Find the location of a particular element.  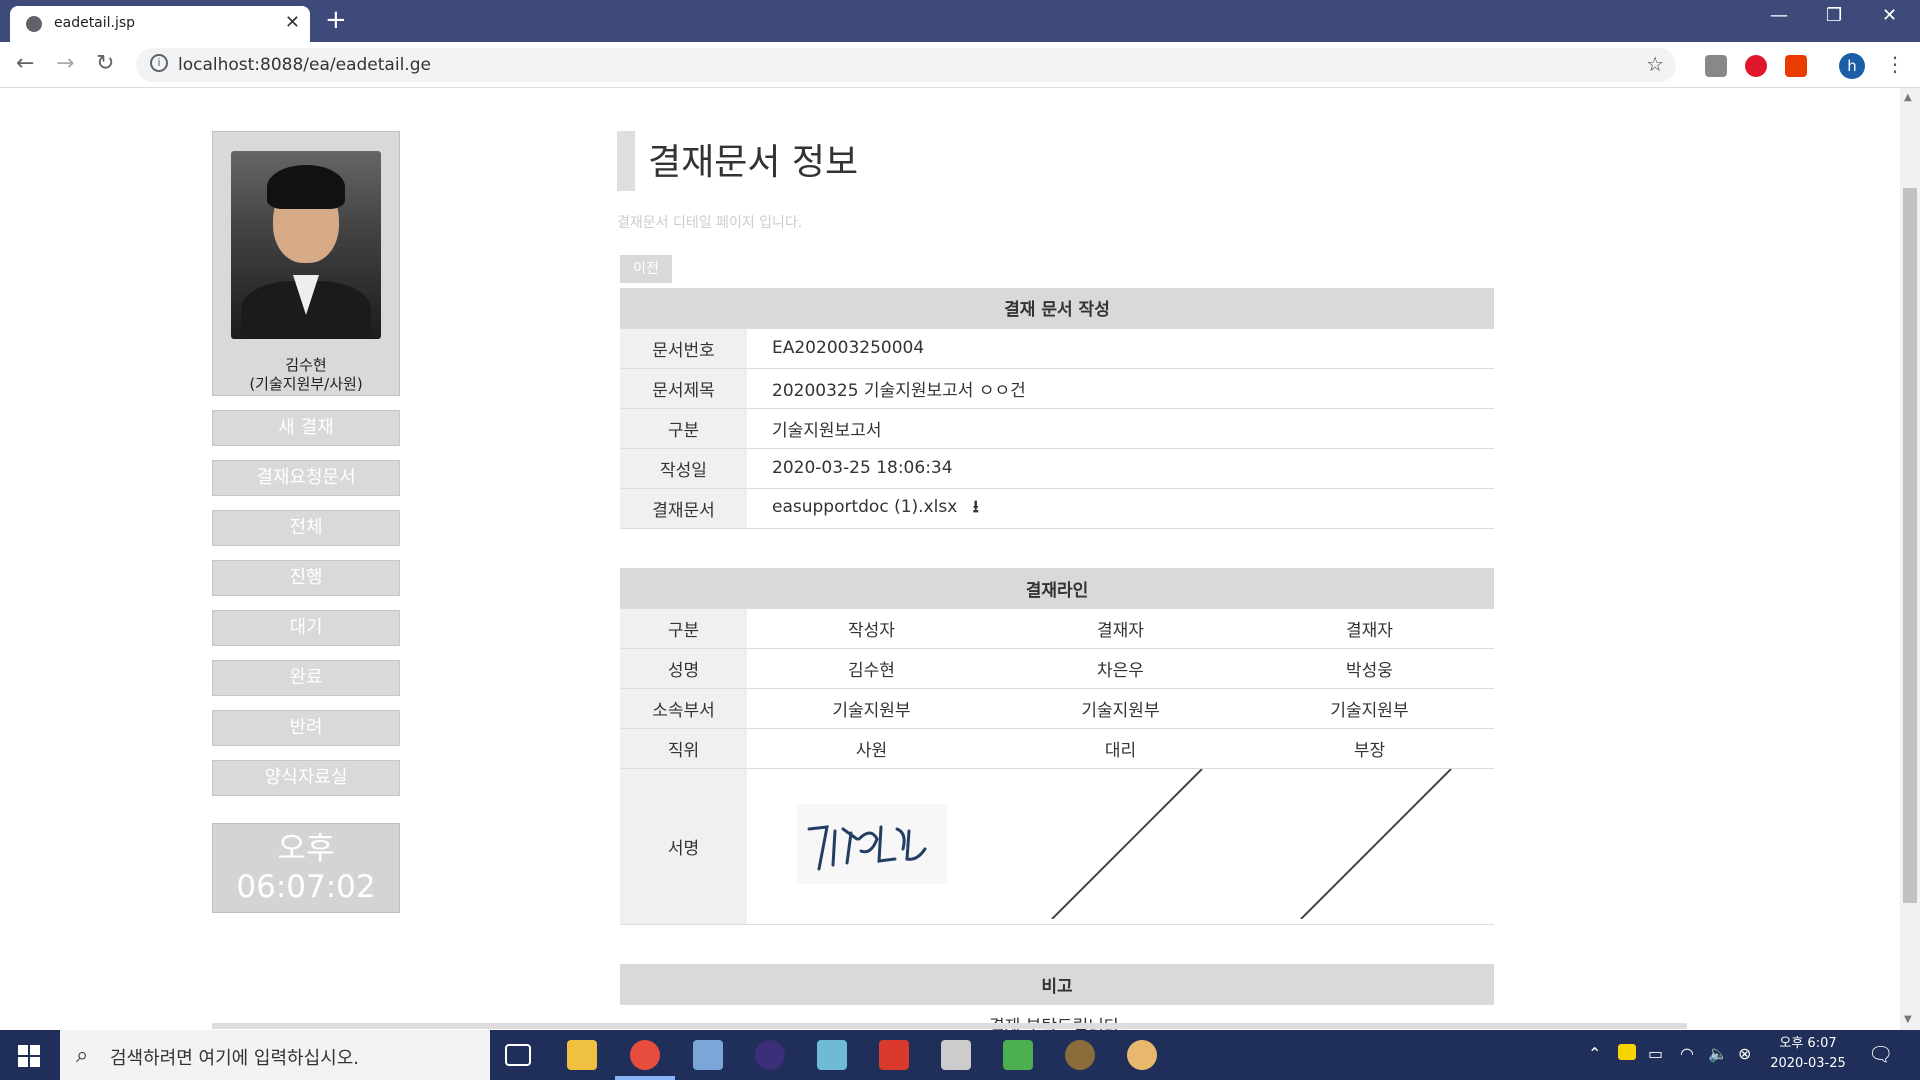

title-accent-bar is located at coordinates (626, 161).